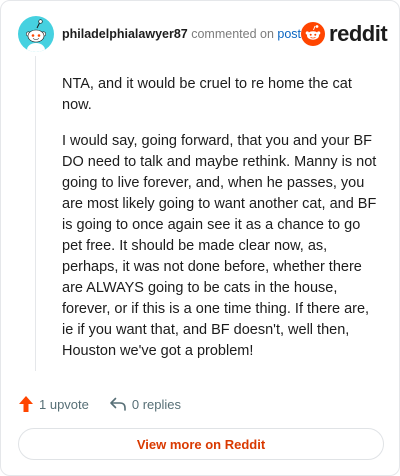 The image size is (400, 476). What do you see at coordinates (289, 34) in the screenshot?
I see `post-link: post` at bounding box center [289, 34].